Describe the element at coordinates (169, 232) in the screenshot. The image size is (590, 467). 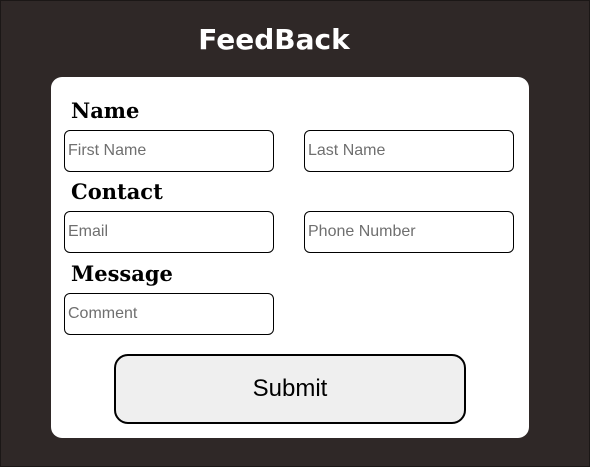
I see `email-input` at that location.